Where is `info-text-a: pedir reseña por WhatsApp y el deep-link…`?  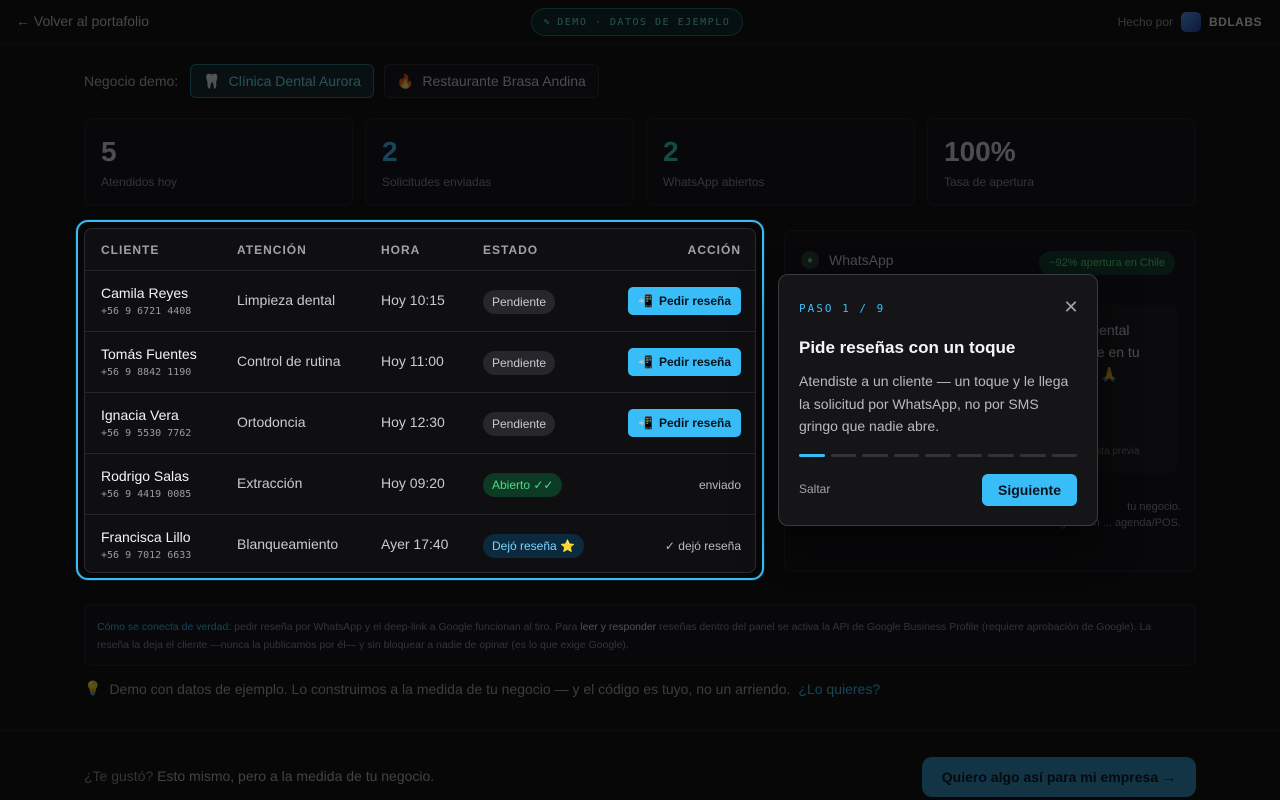 info-text-a: pedir reseña por WhatsApp y el deep-link… is located at coordinates (406, 627).